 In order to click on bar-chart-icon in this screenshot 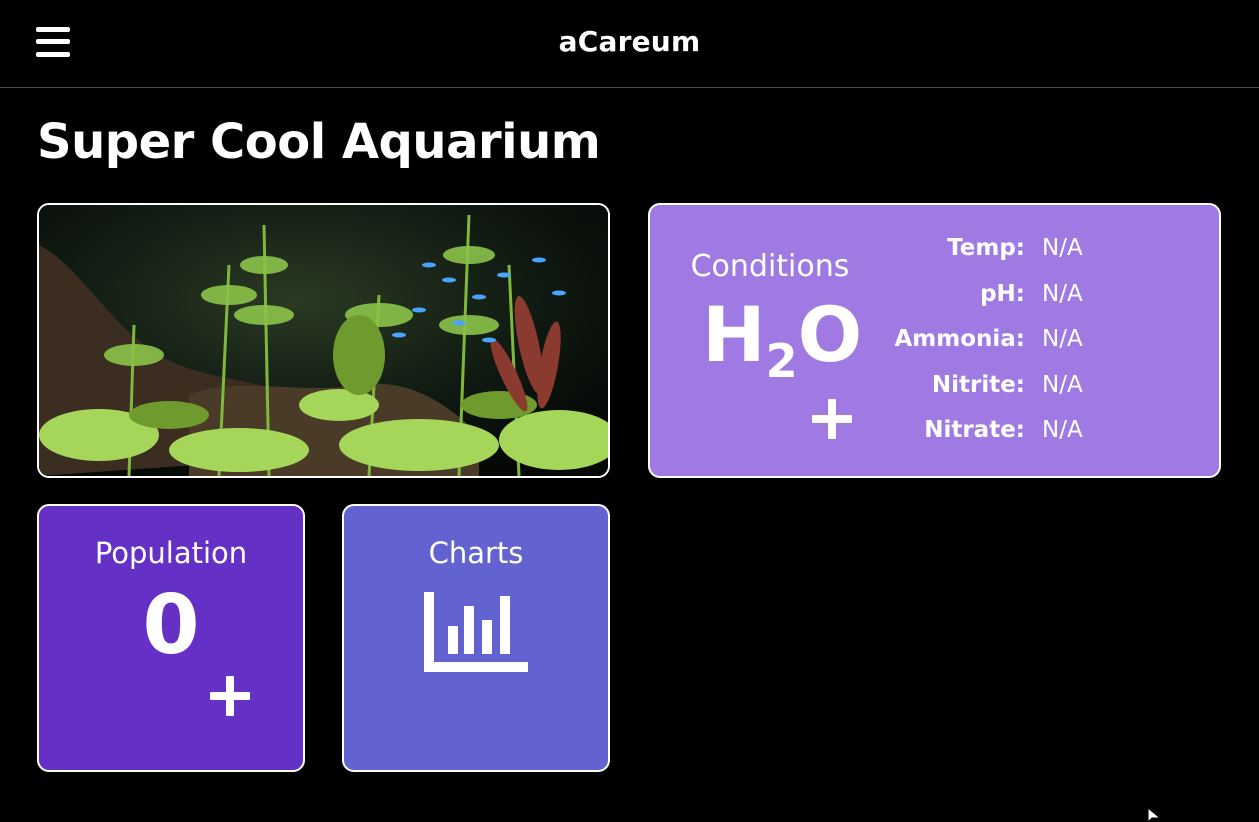, I will do `click(476, 632)`.